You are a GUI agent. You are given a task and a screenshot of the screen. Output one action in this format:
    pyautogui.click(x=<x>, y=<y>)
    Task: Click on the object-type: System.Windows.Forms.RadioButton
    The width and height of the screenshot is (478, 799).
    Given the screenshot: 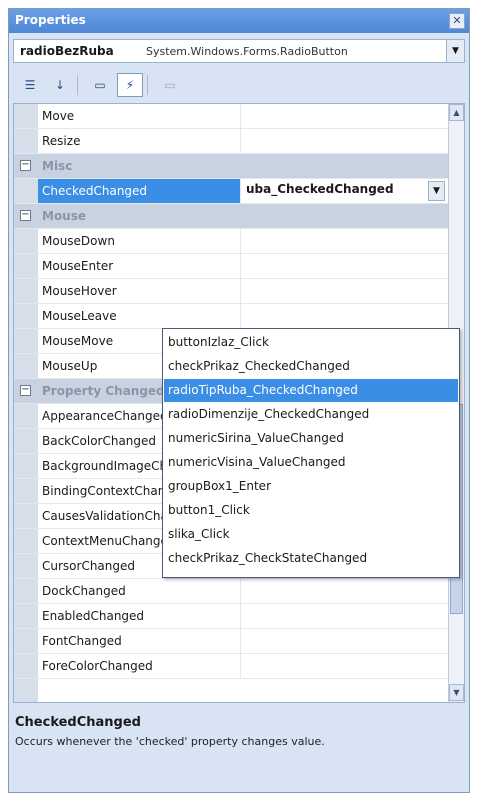 What is the action you would take?
    pyautogui.click(x=247, y=51)
    